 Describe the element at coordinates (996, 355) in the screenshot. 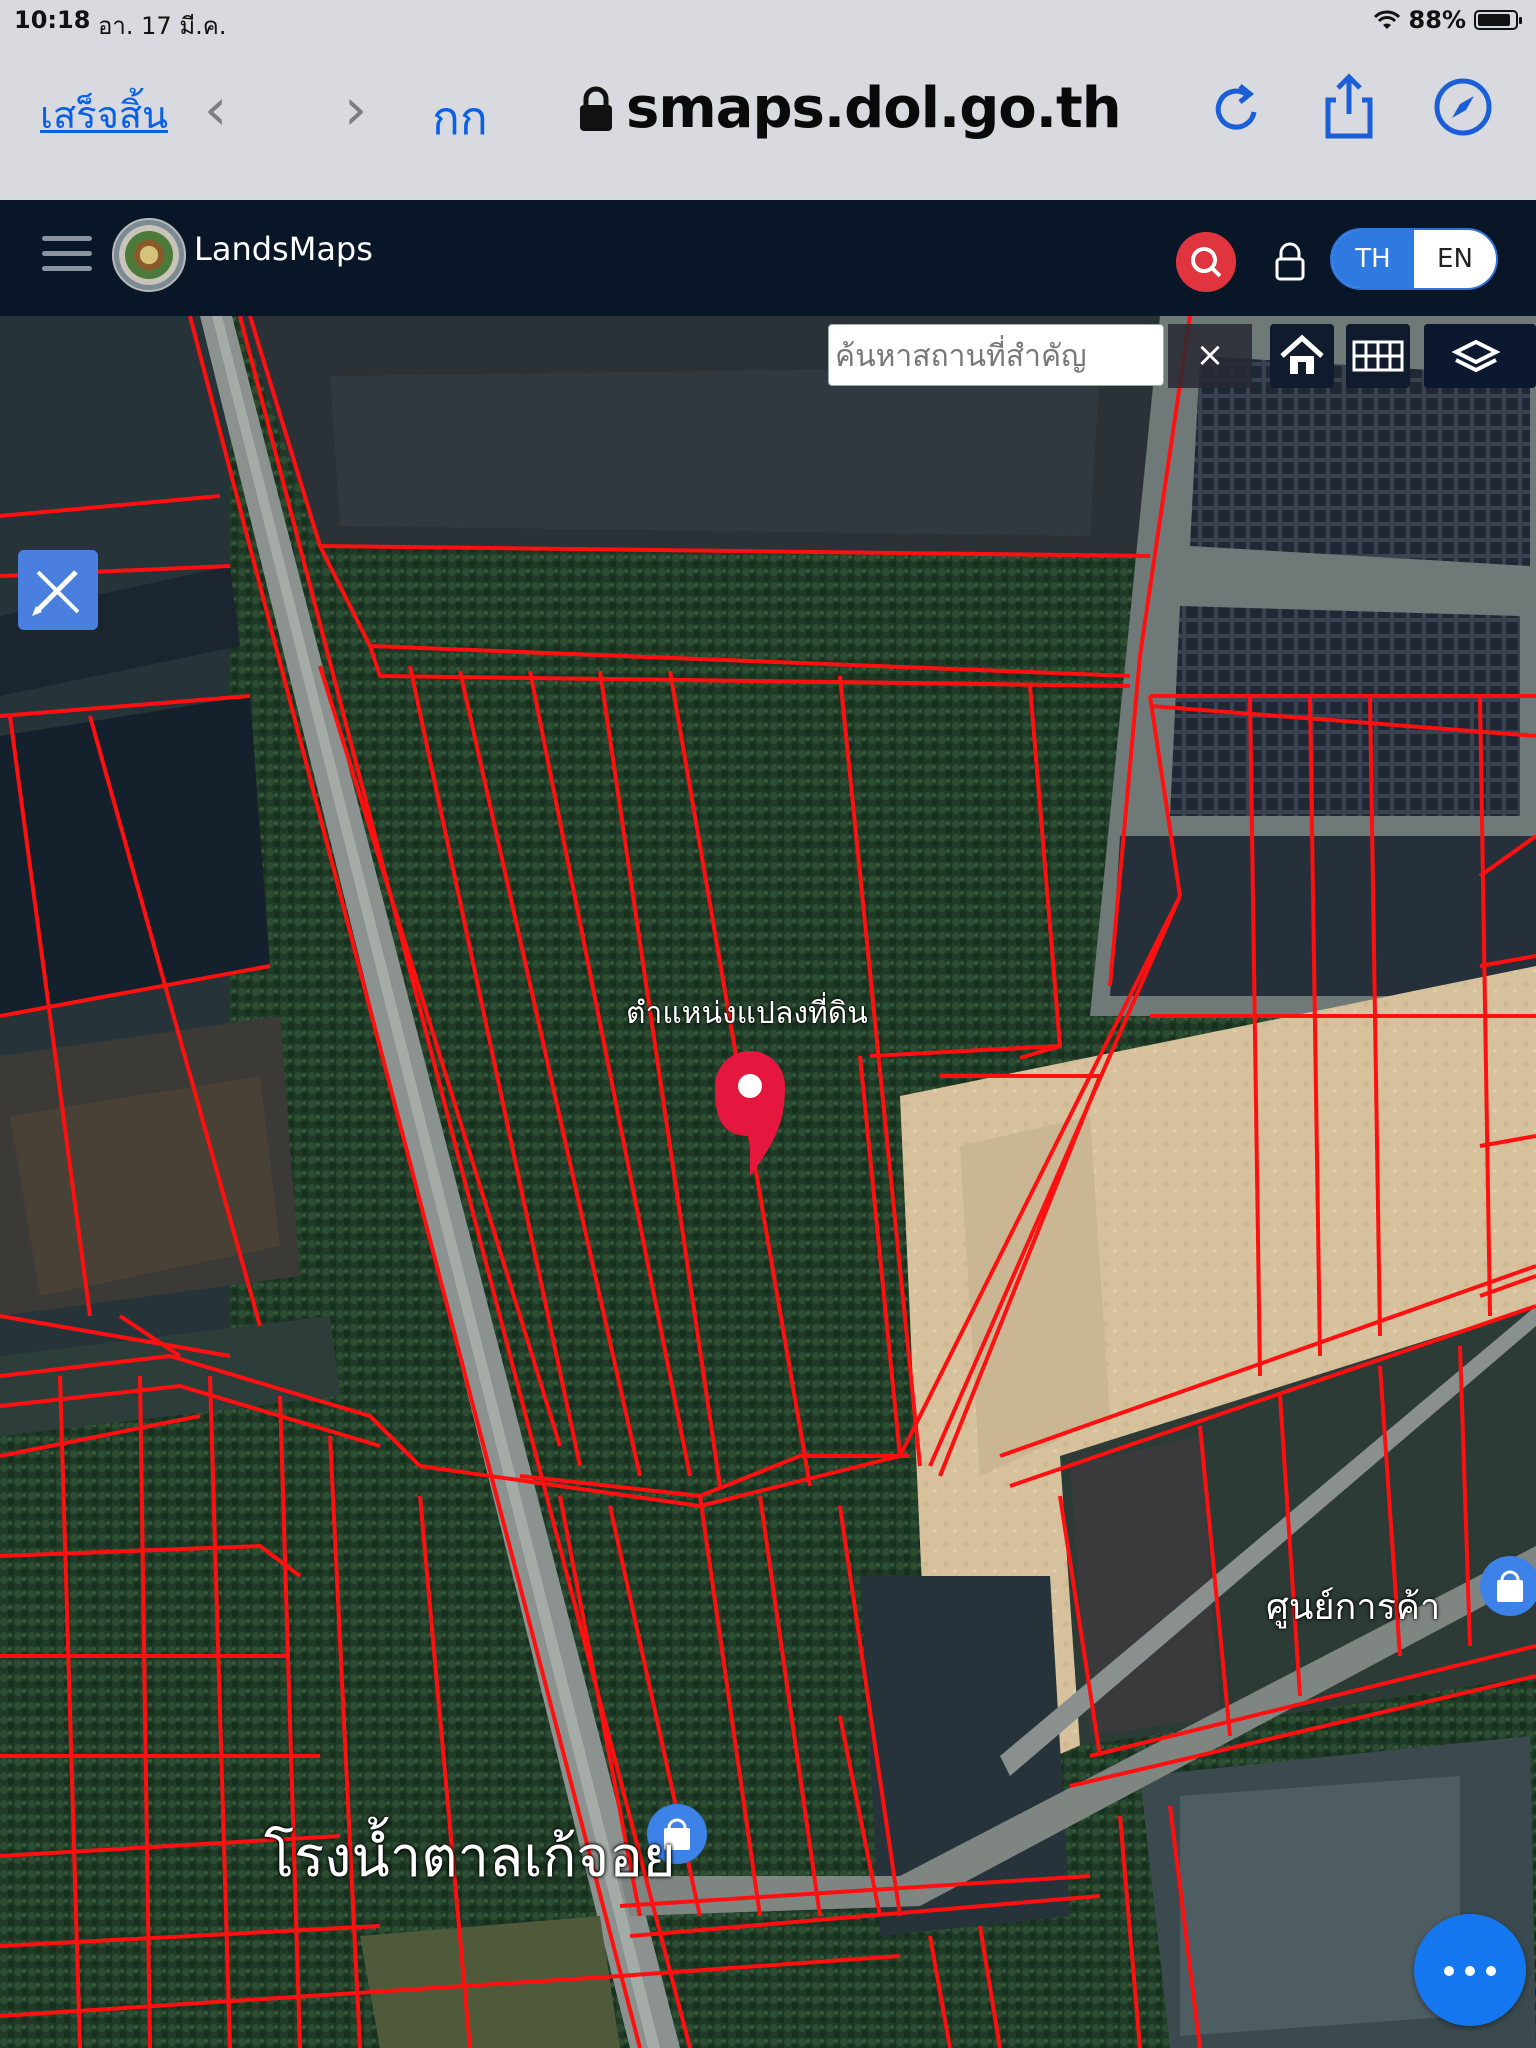

I see `place-search-input: ค้นหาสถานที่สำคัญ` at that location.